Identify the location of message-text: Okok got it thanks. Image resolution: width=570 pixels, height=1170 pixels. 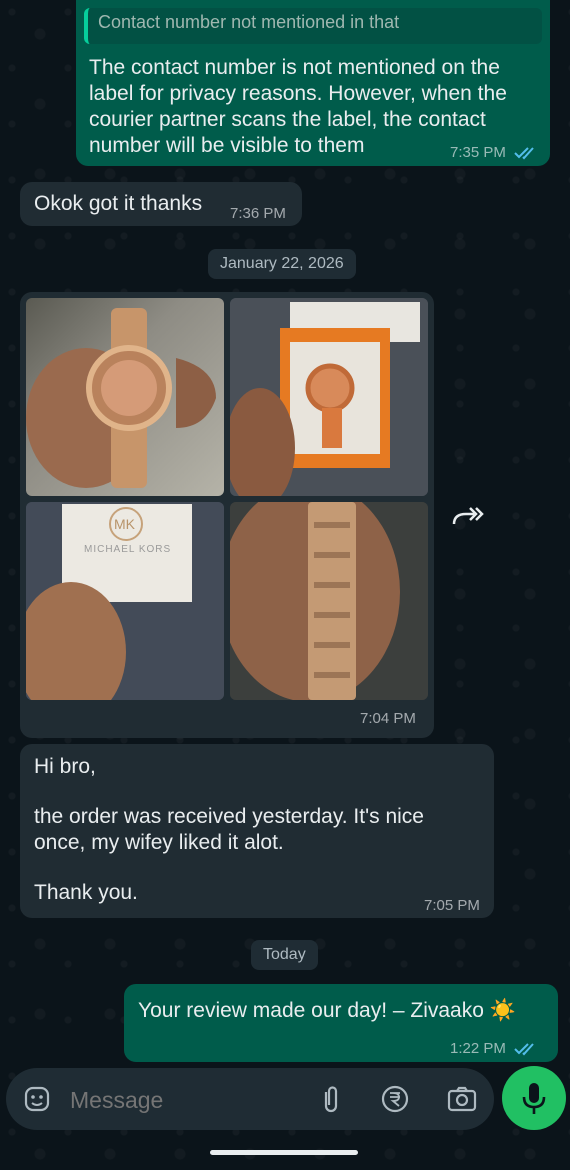
(118, 203).